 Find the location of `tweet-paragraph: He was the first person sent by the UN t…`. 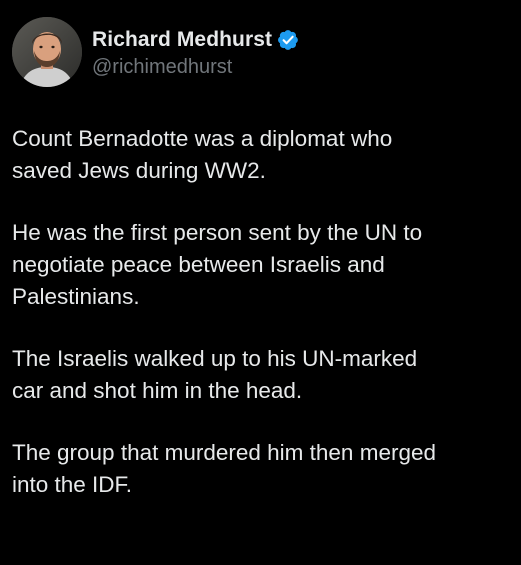

tweet-paragraph: He was the first person sent by the UN t… is located at coordinates (217, 264).